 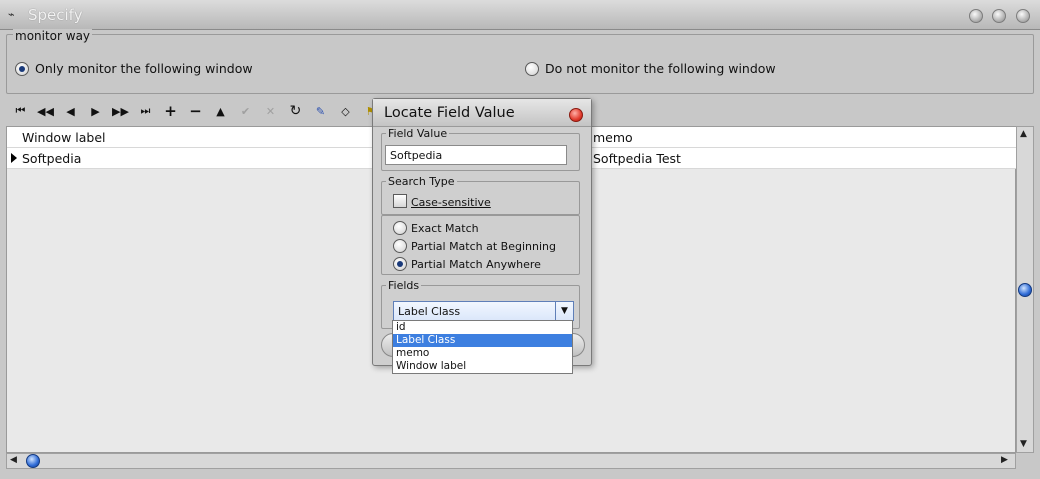 I want to click on monitor-only-option: Only monitor the following window, so click(x=134, y=68).